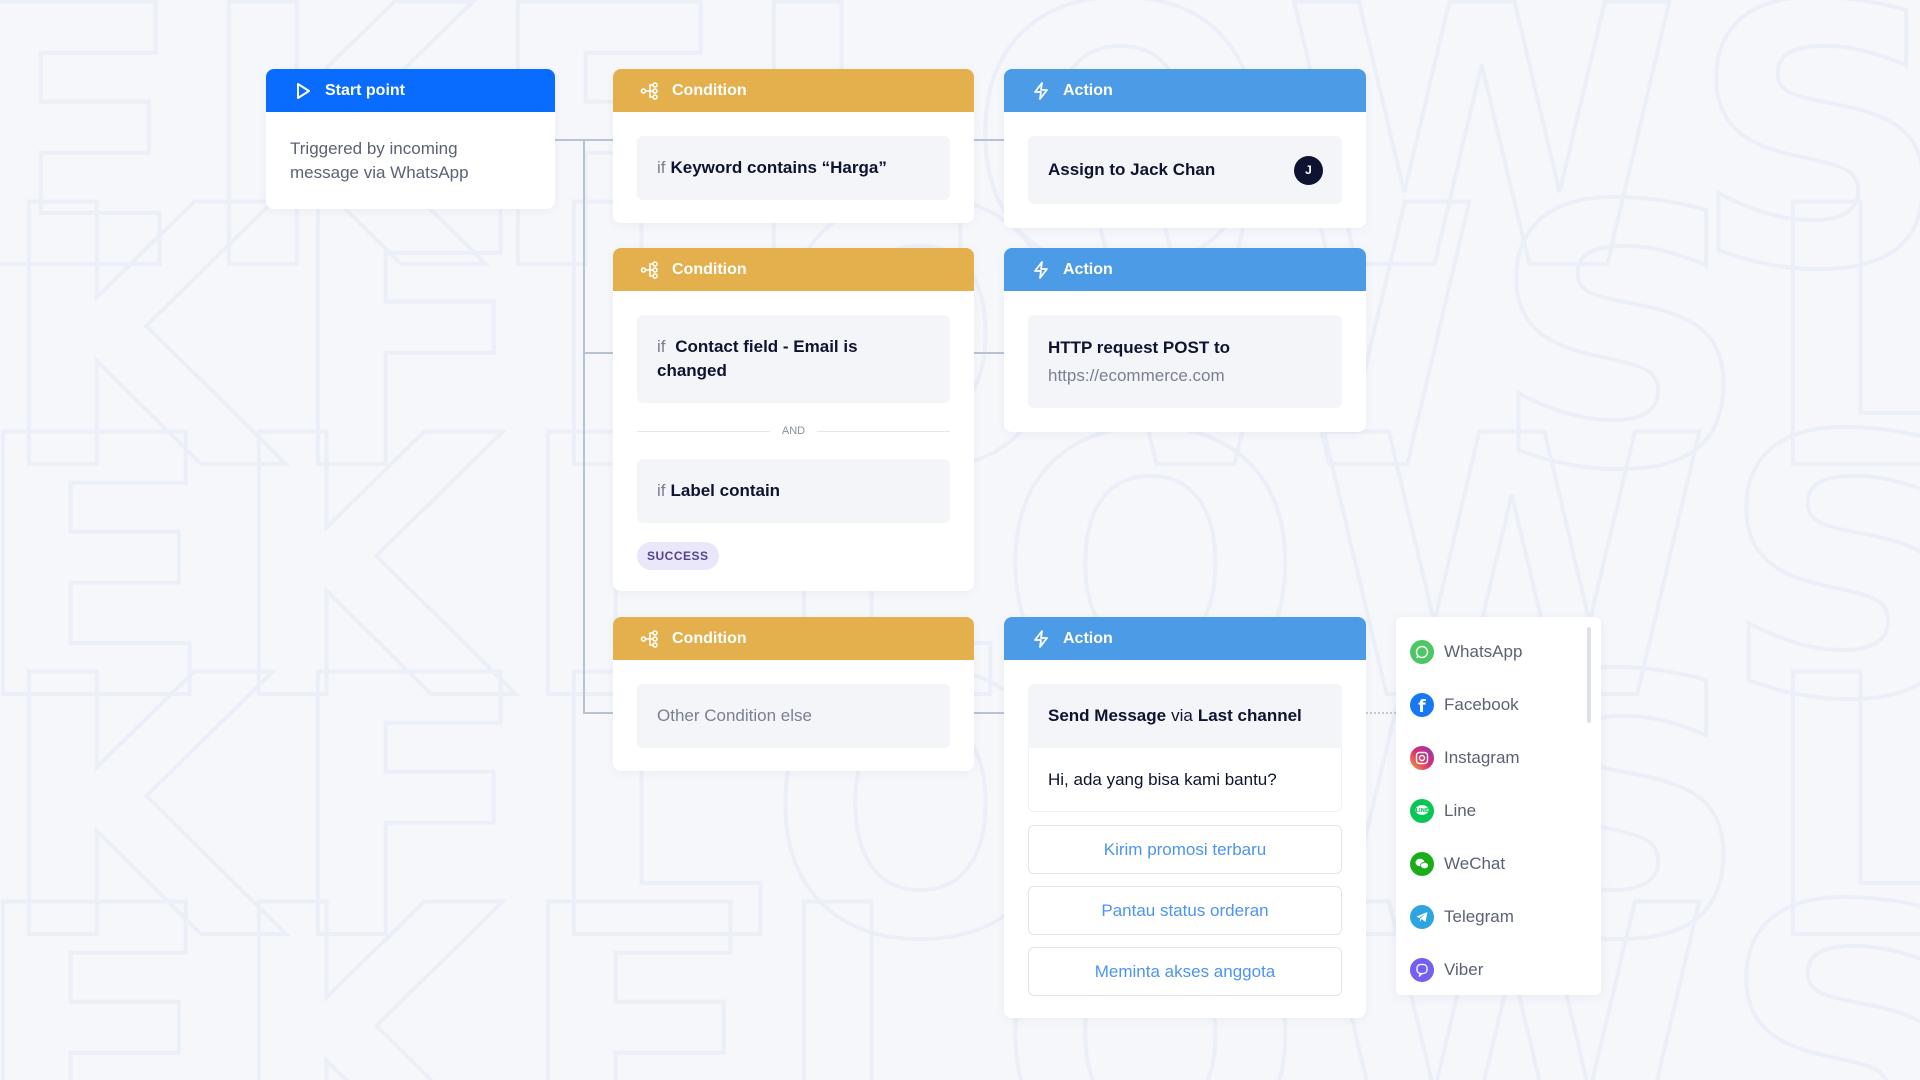 This screenshot has width=1920, height=1080. I want to click on message-text: Hi, ada yang bisa kami bantu?, so click(1185, 780).